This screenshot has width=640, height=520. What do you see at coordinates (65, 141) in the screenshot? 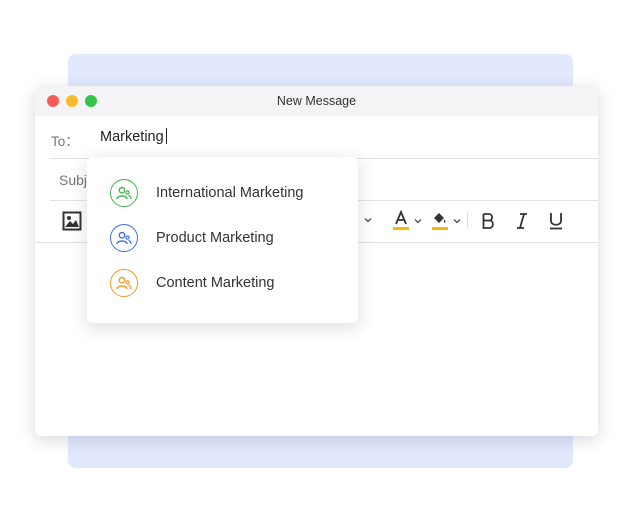
I see `to-label: To：` at bounding box center [65, 141].